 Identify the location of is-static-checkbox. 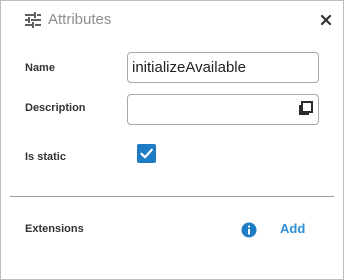
(146, 153).